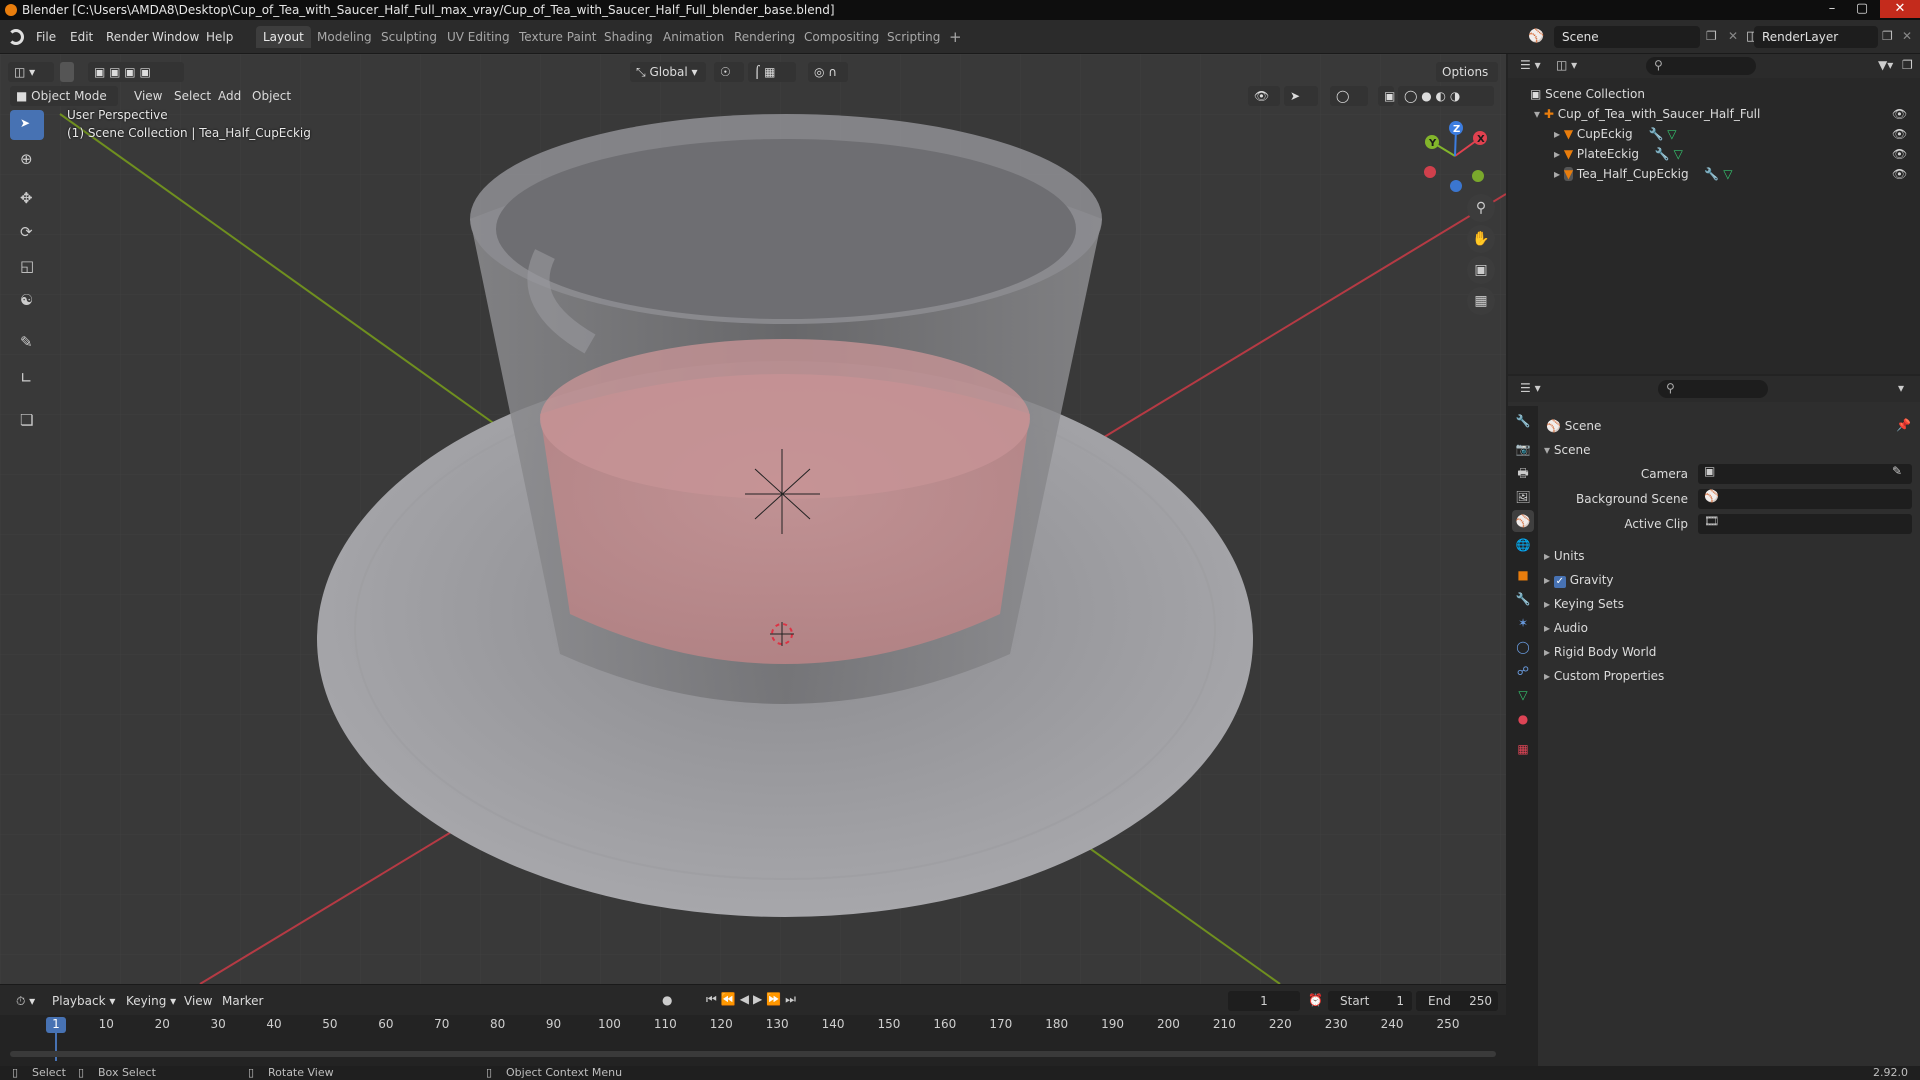 Image resolution: width=1920 pixels, height=1080 pixels. What do you see at coordinates (1481, 239) in the screenshot?
I see `pan-hand-icon: ✋` at bounding box center [1481, 239].